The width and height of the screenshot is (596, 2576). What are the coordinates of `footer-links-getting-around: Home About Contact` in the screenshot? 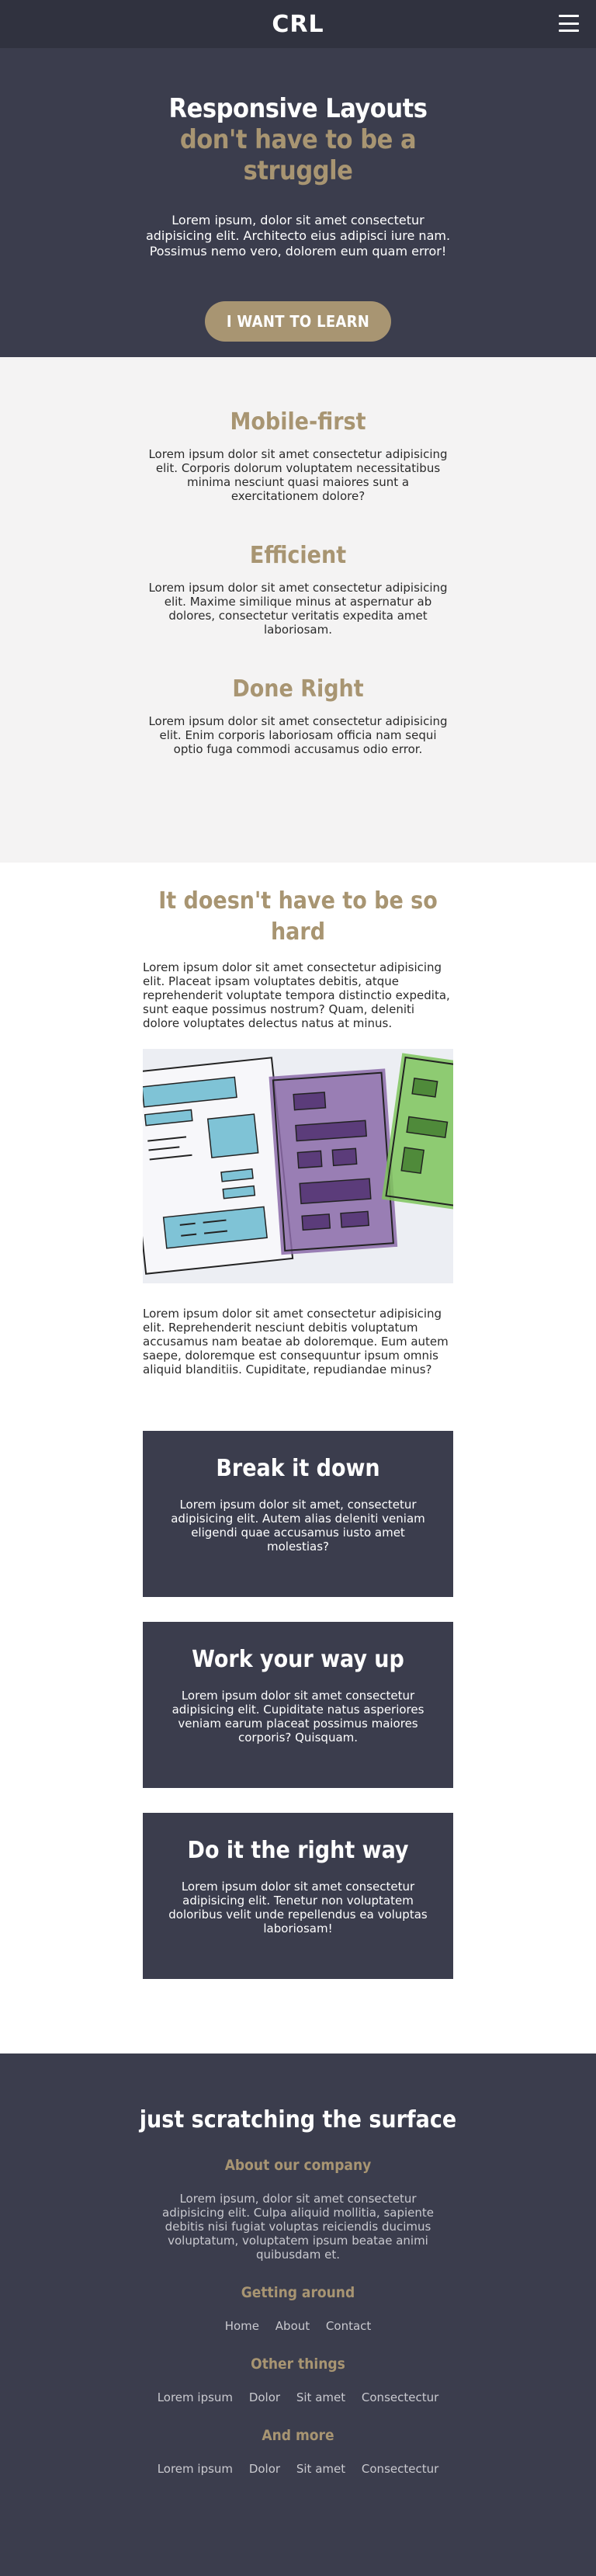 It's located at (298, 2326).